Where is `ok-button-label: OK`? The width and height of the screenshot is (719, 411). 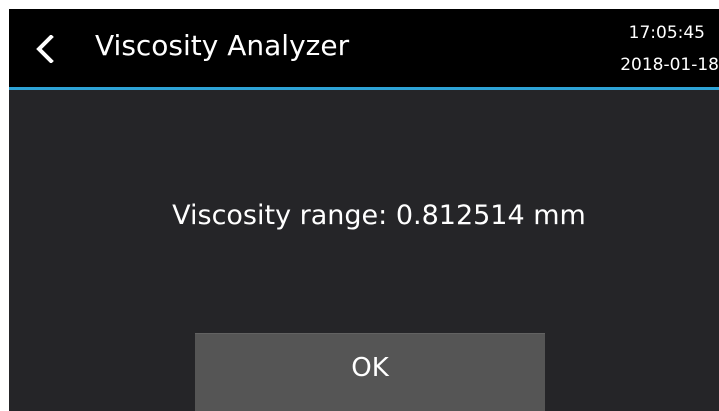
ok-button-label: OK is located at coordinates (370, 368).